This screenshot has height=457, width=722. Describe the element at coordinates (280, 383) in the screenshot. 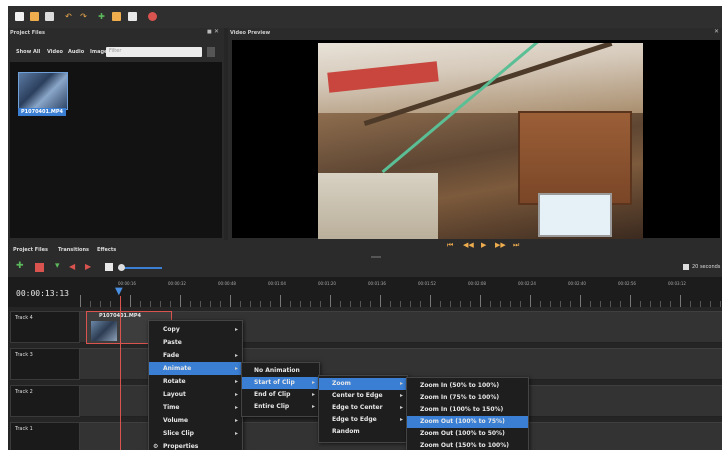

I see `menu-item-start-of-clip: Start of Clip ▸` at that location.